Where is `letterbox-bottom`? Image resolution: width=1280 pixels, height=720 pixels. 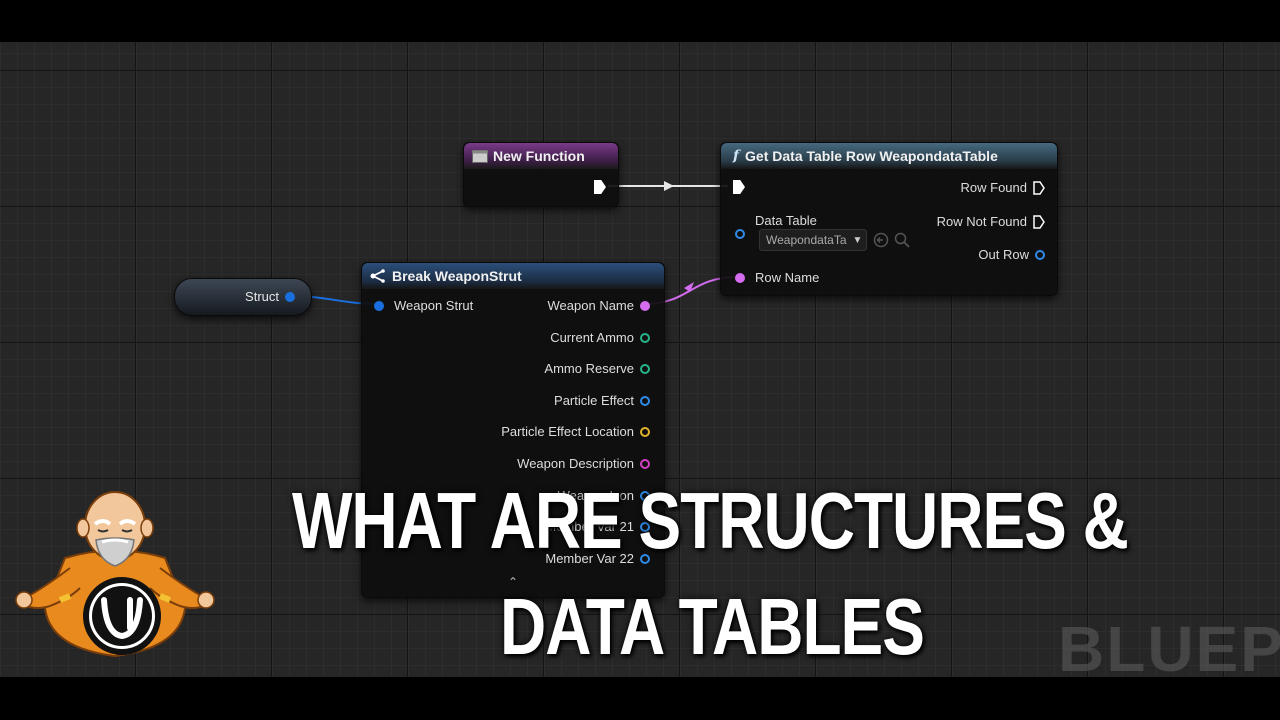
letterbox-bottom is located at coordinates (640, 698).